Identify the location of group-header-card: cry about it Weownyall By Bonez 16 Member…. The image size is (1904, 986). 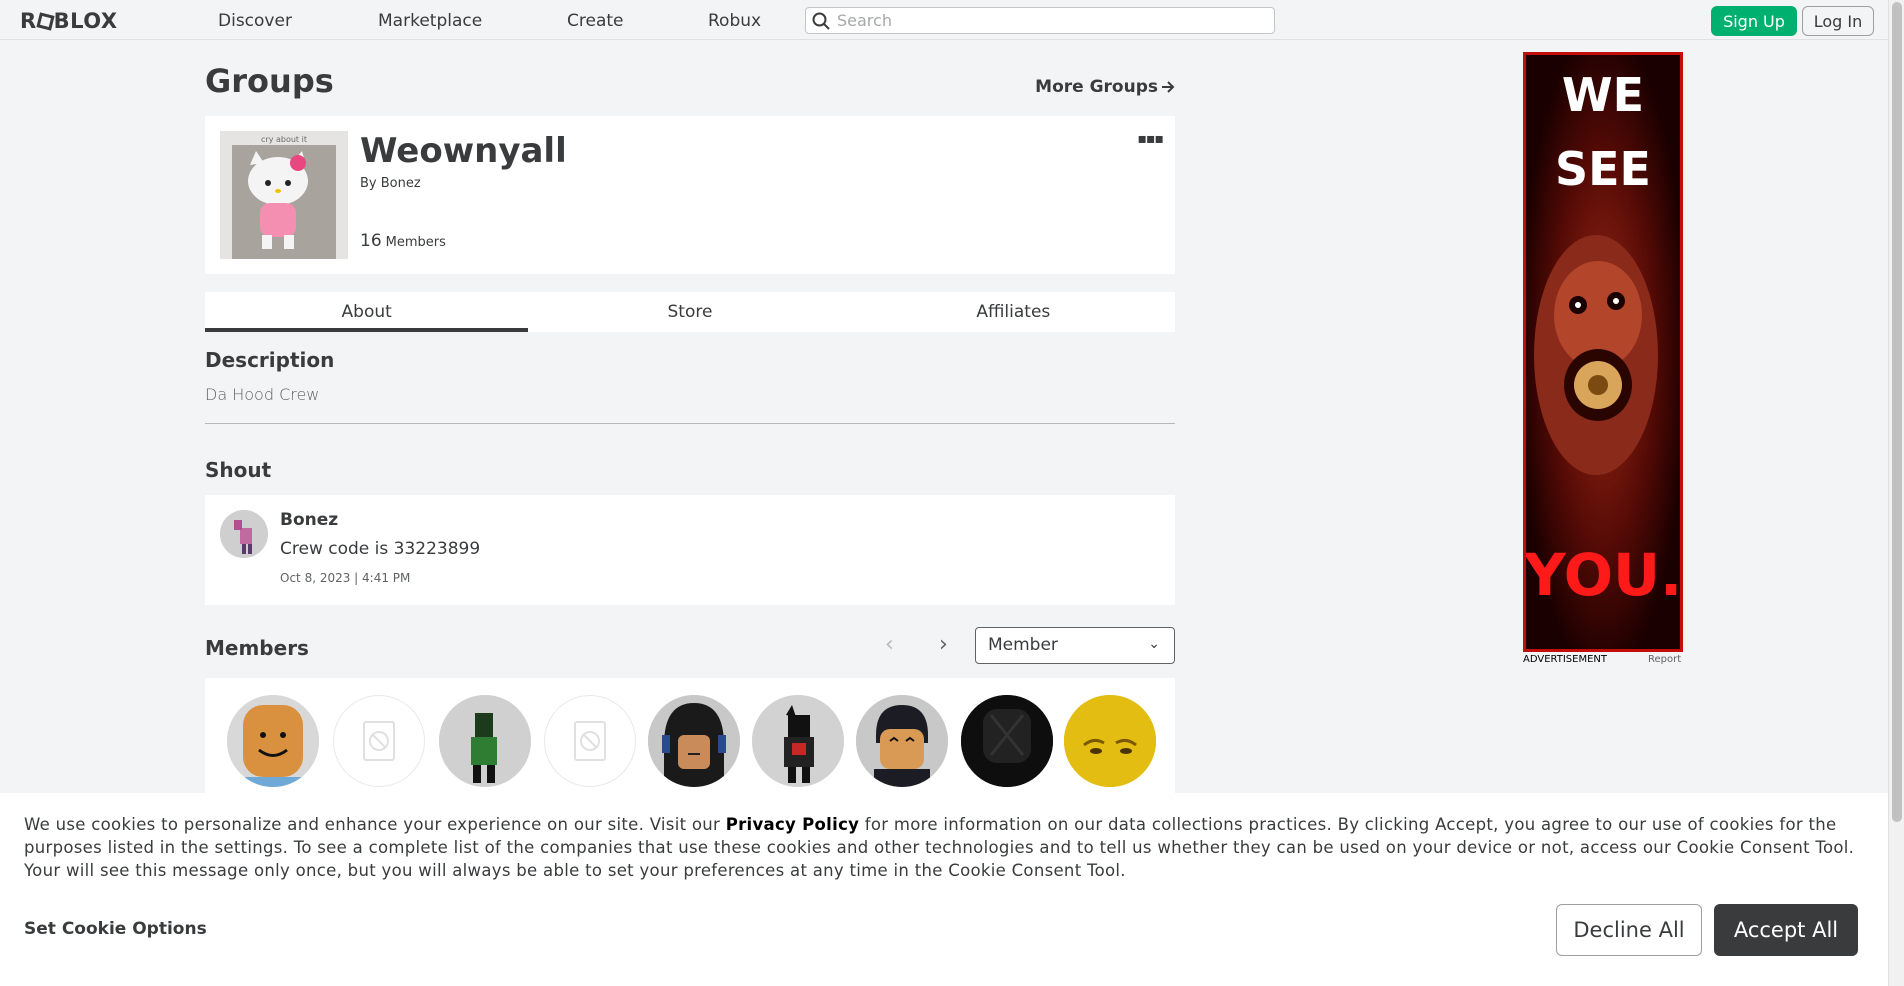
(690, 195).